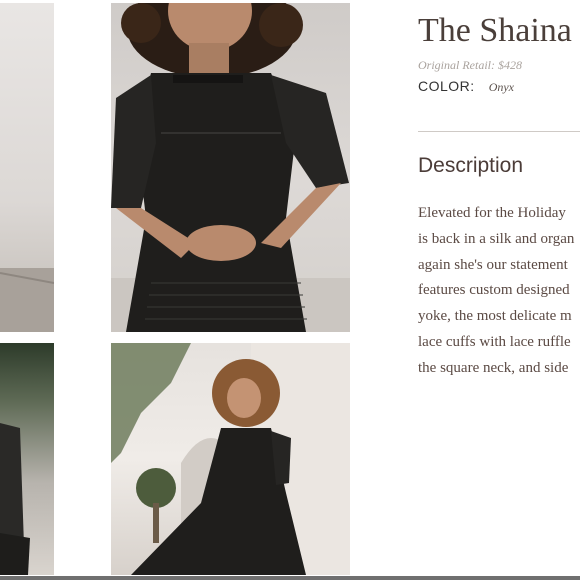  I want to click on product-title: The Shaina, so click(495, 30).